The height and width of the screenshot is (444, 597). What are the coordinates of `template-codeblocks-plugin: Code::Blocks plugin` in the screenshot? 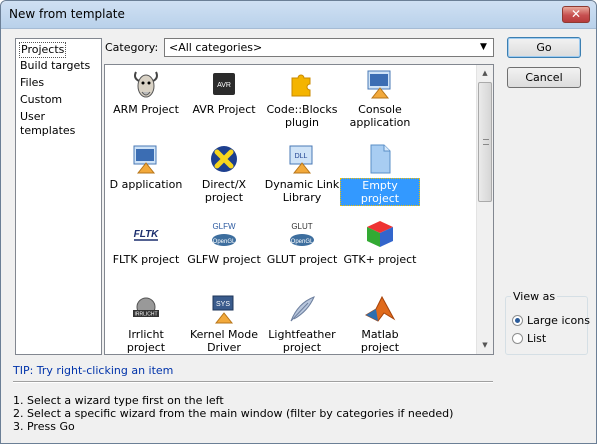 It's located at (302, 98).